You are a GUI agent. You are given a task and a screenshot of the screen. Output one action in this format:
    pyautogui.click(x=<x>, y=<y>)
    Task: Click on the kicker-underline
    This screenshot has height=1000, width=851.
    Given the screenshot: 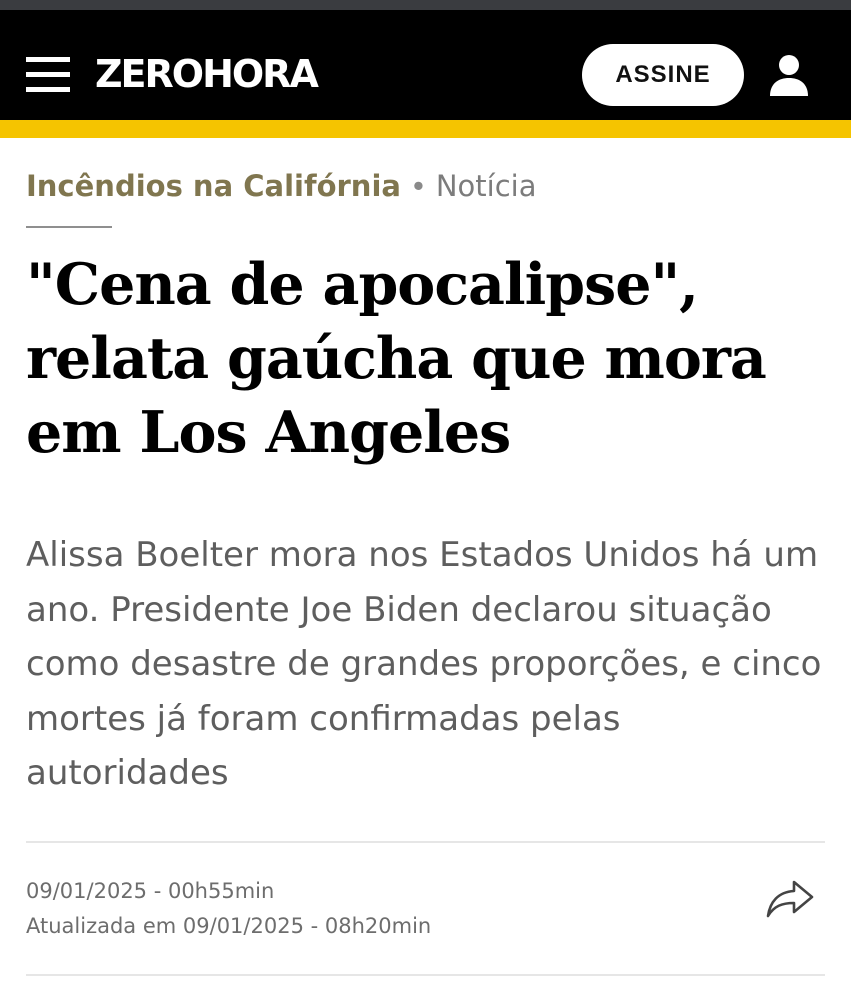 What is the action you would take?
    pyautogui.click(x=69, y=227)
    